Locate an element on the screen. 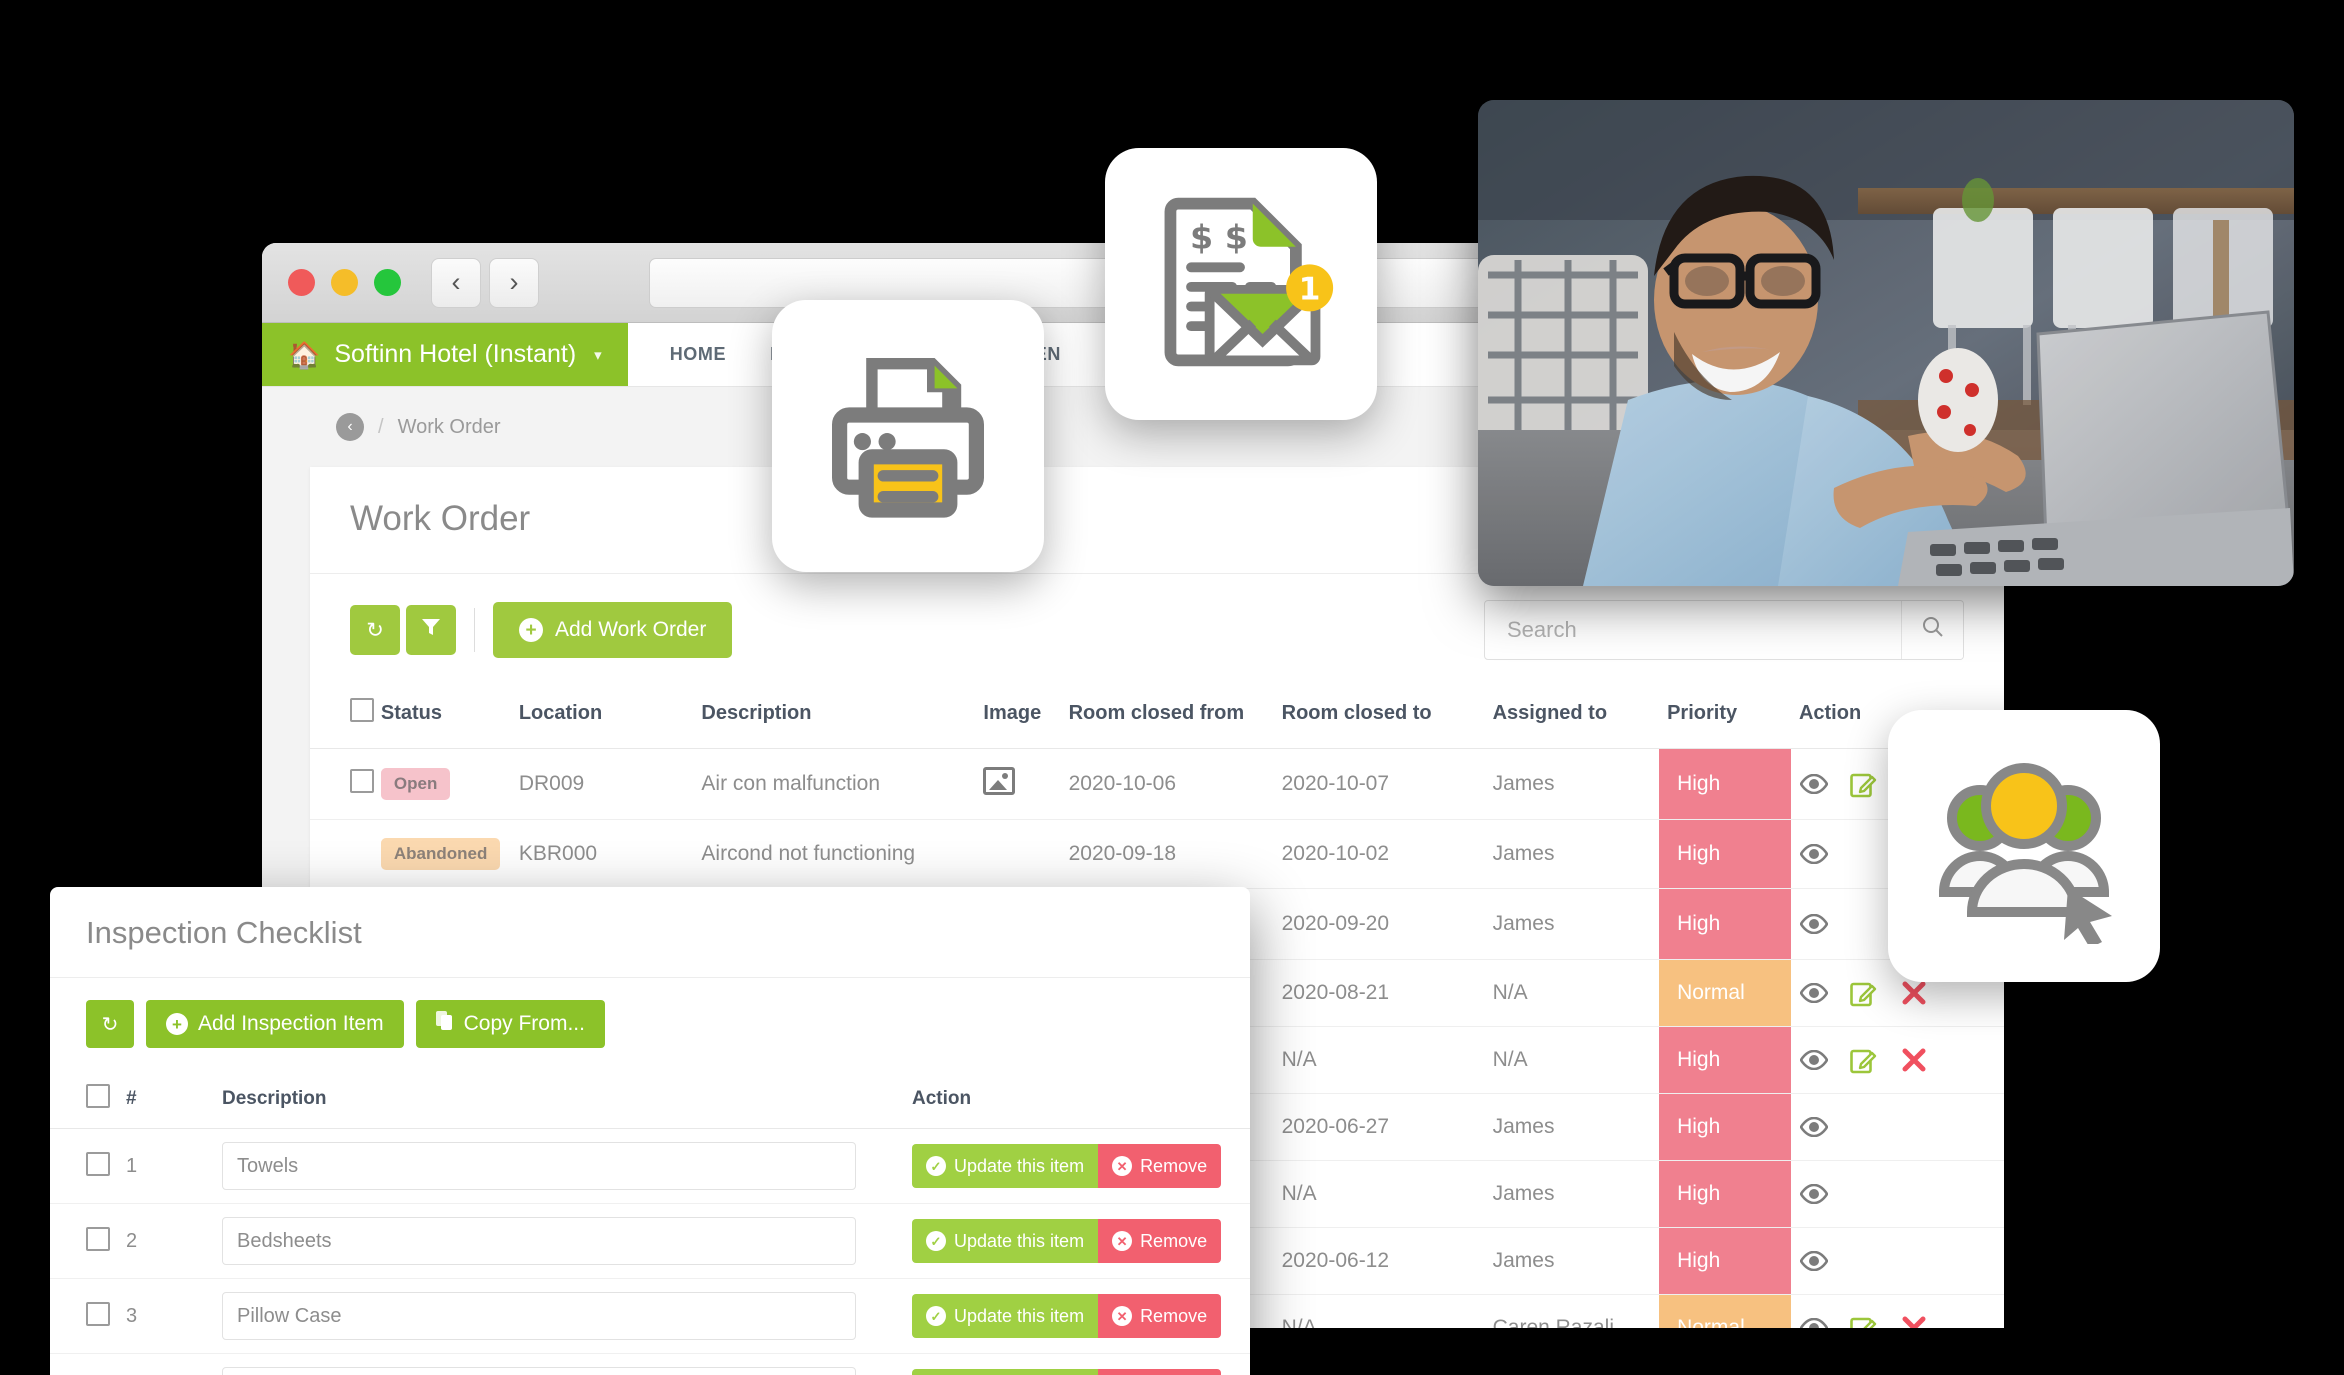 Image resolution: width=2344 pixels, height=1375 pixels. breadcrumb-back-icon: ‹ is located at coordinates (350, 427).